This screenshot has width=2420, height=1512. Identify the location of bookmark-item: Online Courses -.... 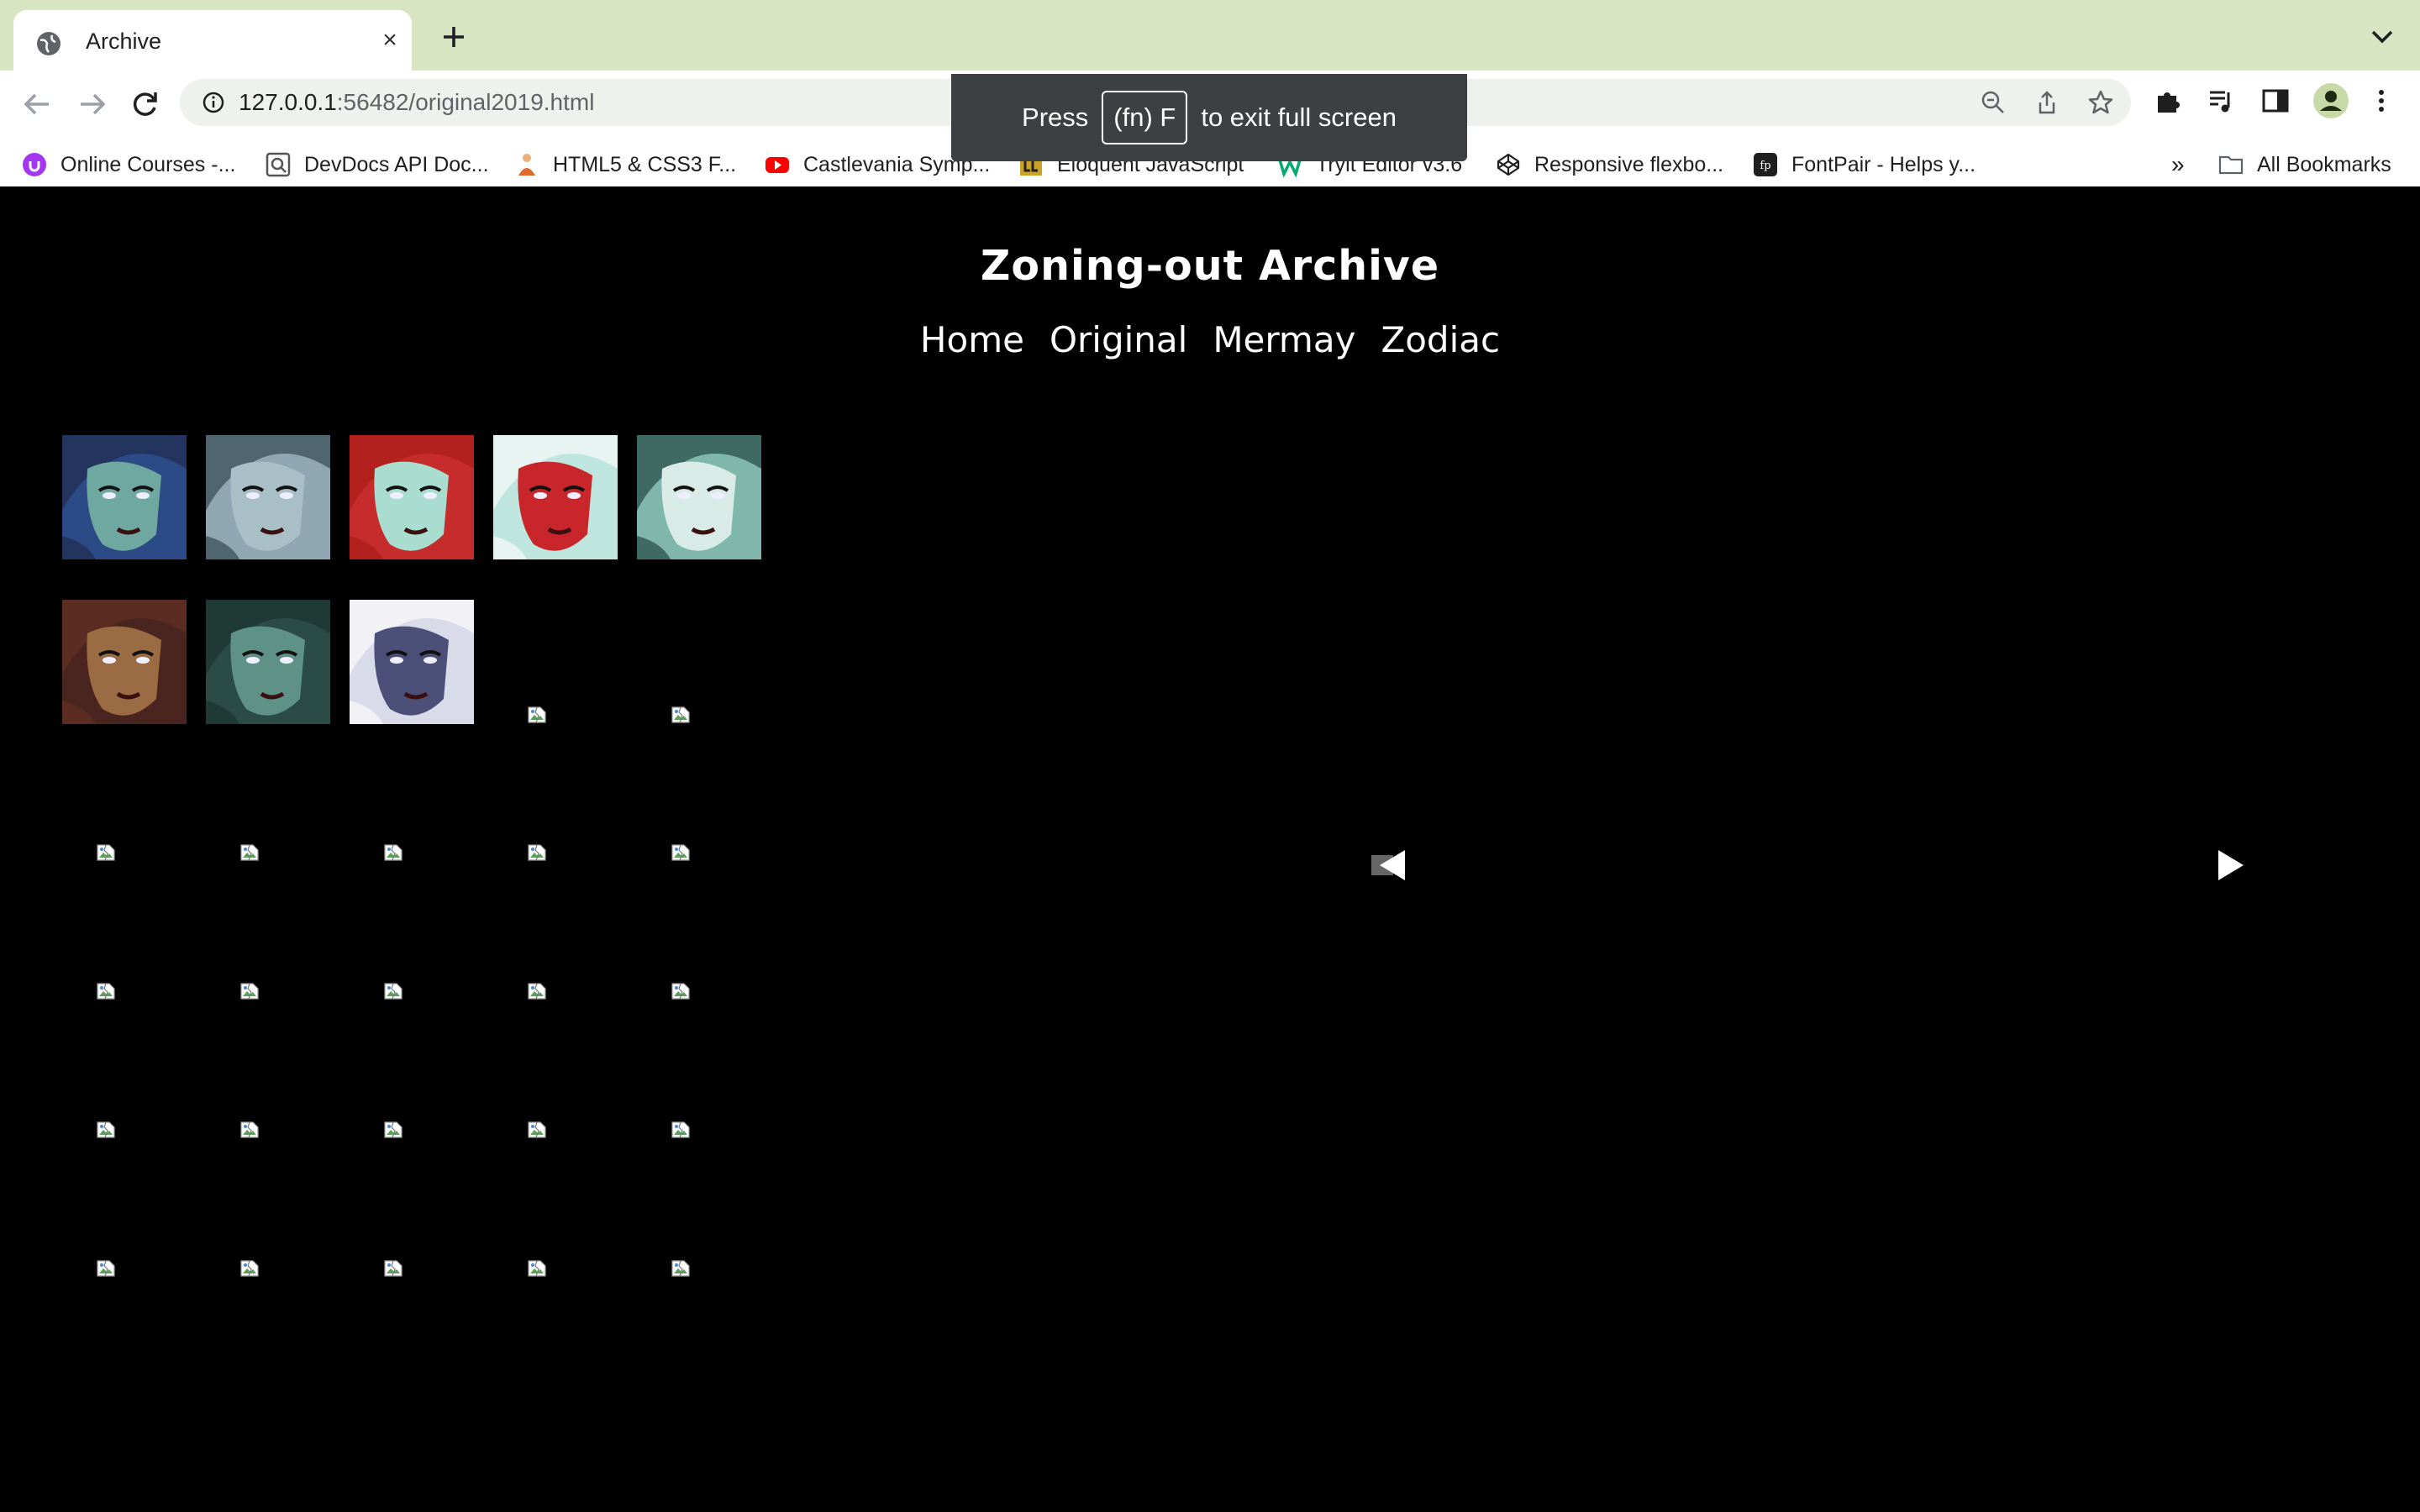
(128, 164).